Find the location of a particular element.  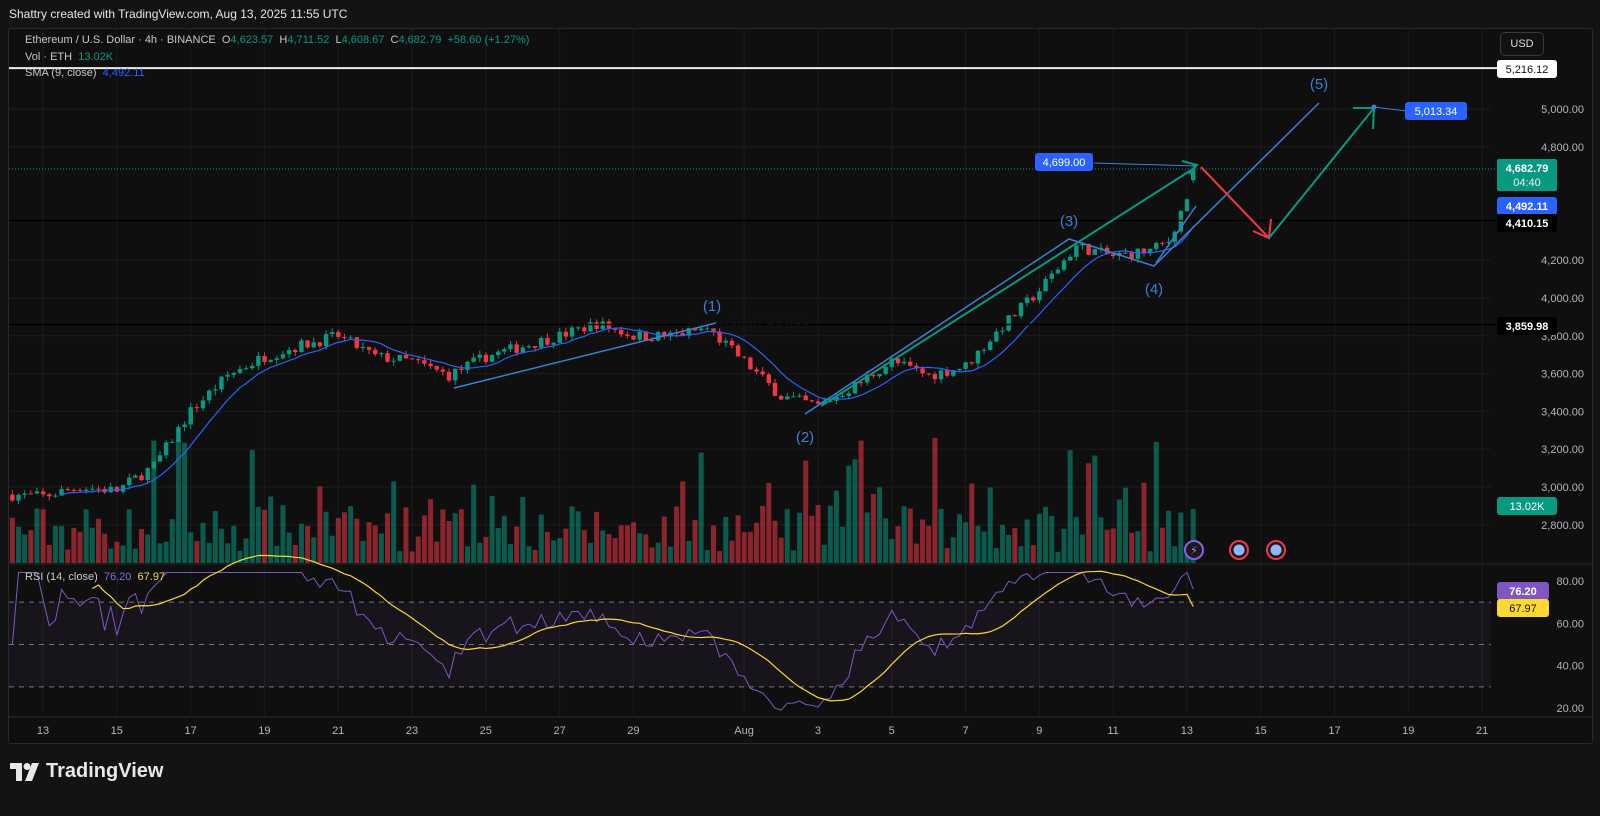

lightning-glyph: ⚡ is located at coordinates (1194, 551).